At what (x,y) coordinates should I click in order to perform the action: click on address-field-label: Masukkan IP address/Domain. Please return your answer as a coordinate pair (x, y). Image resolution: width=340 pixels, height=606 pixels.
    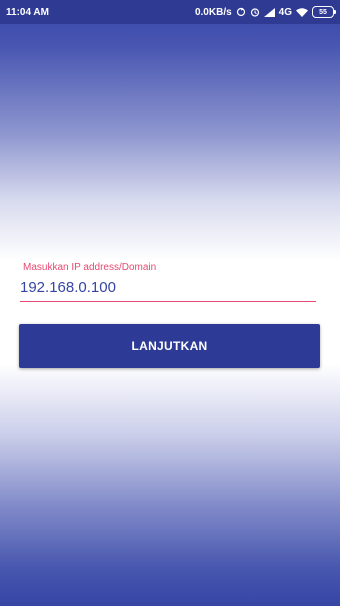
    Looking at the image, I should click on (90, 267).